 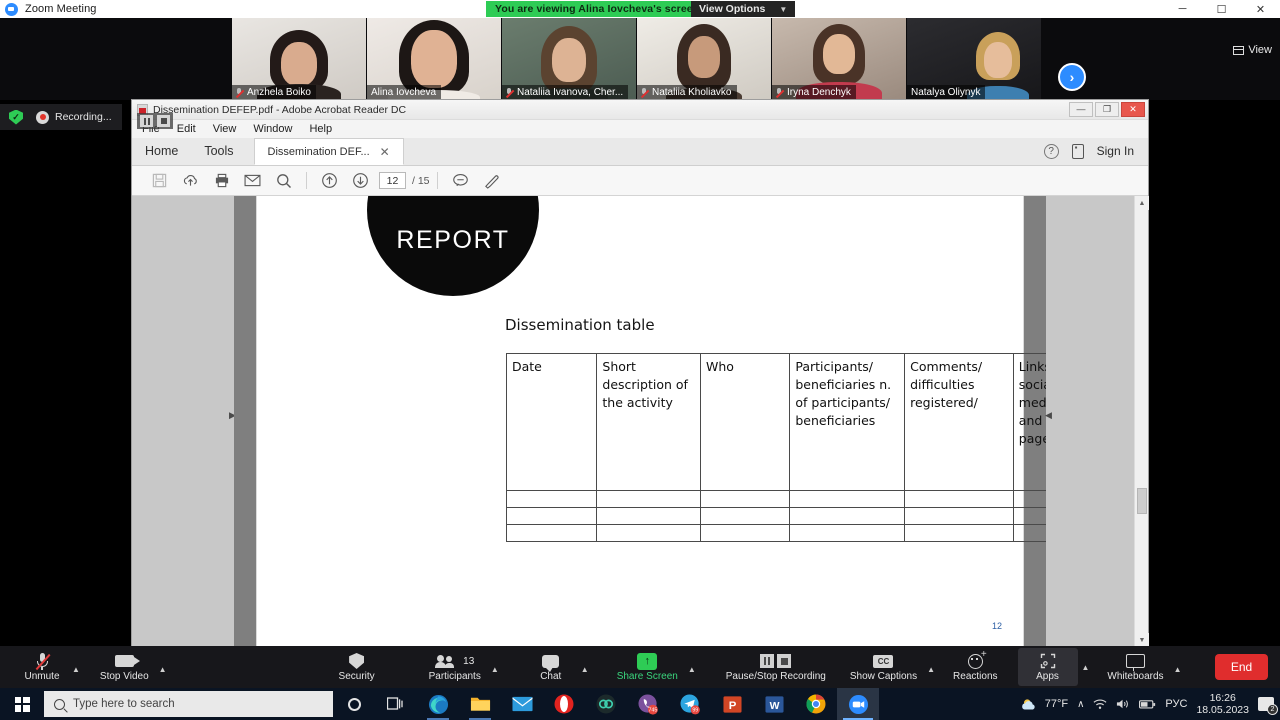 I want to click on share-screen-button: ↑ Share Screen, so click(x=647, y=667).